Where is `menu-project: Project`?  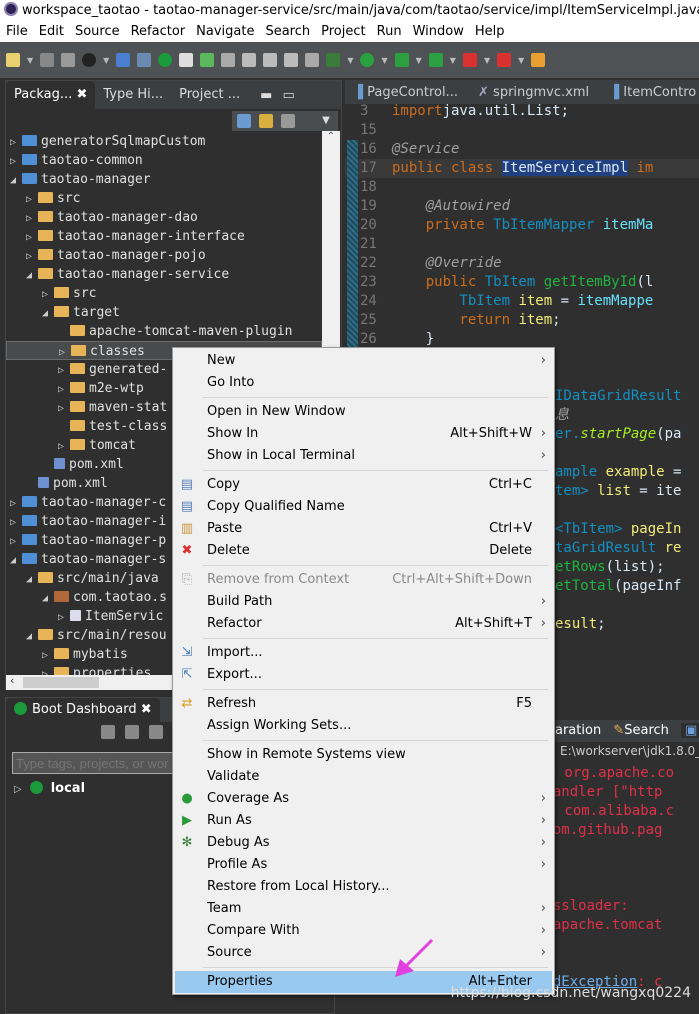
menu-project: Project is located at coordinates (343, 31).